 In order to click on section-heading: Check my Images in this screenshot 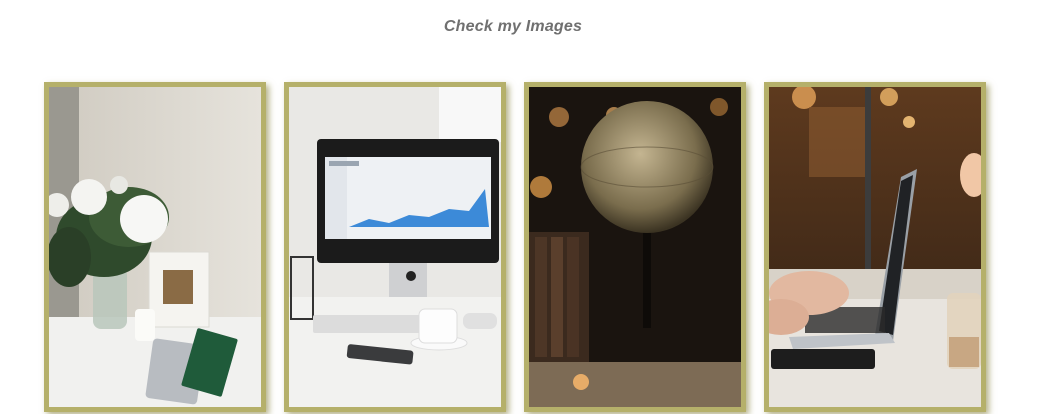, I will do `click(513, 26)`.